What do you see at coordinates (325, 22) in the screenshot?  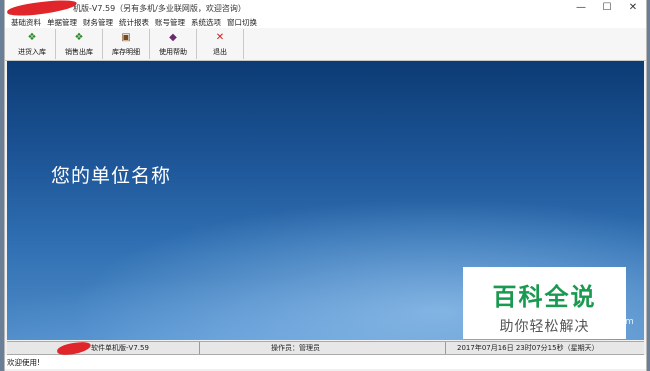 I see `menu-bar: 基础资料 单据管理 财务管理 统计报表 账号管理 系统选项 窗口切换` at bounding box center [325, 22].